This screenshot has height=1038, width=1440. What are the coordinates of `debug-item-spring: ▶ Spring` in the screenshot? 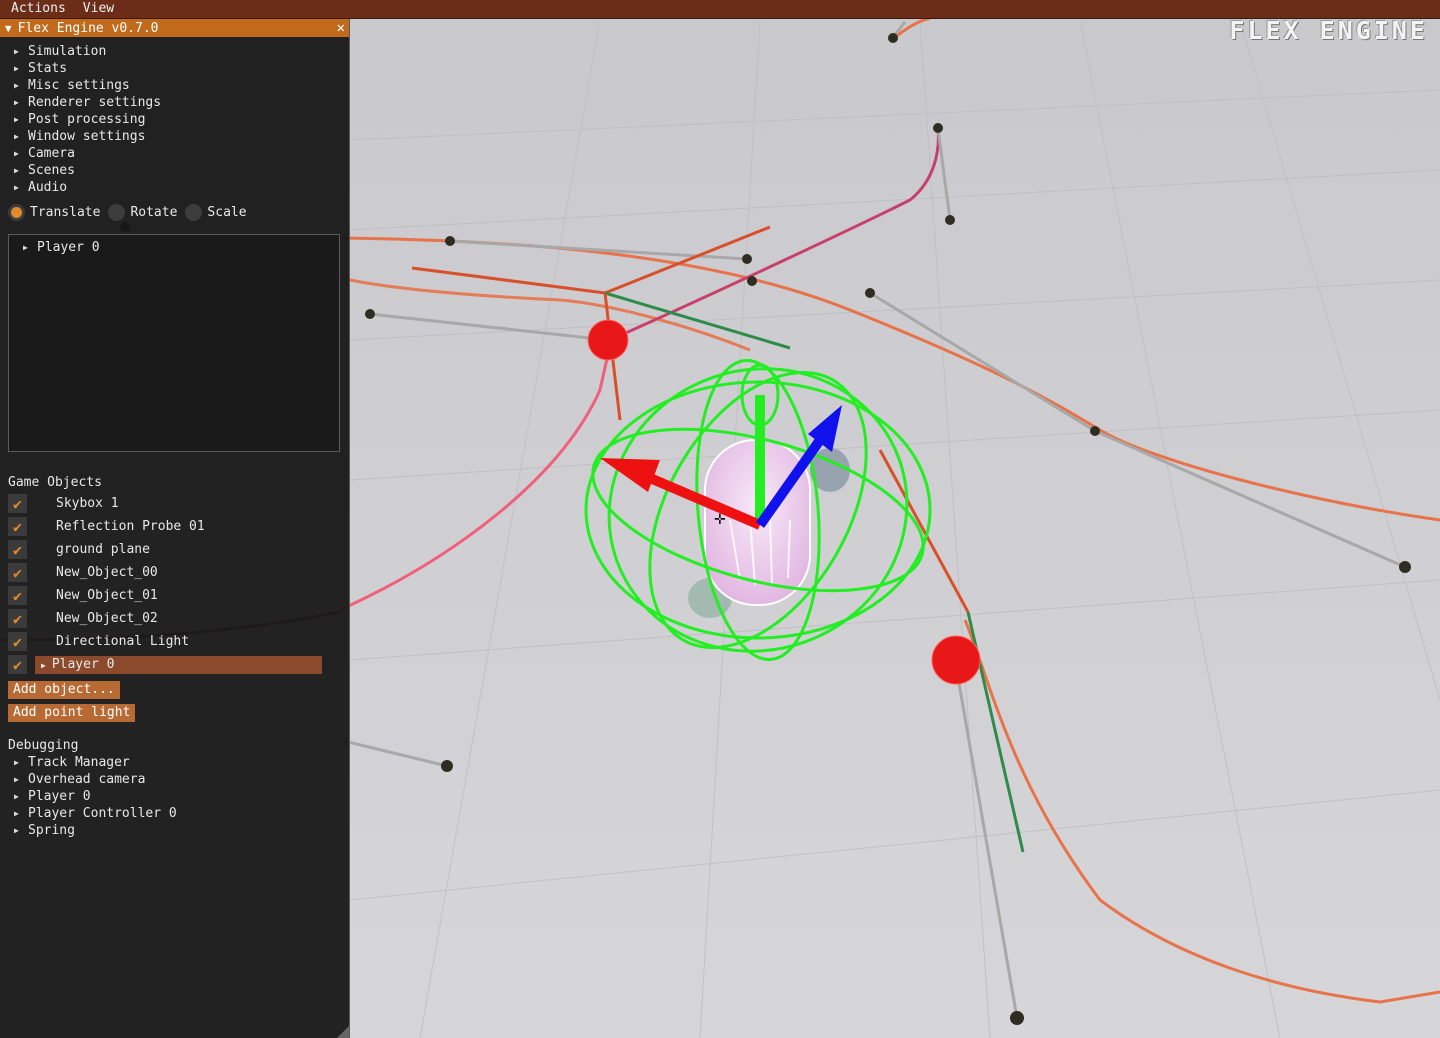 It's located at (174, 830).